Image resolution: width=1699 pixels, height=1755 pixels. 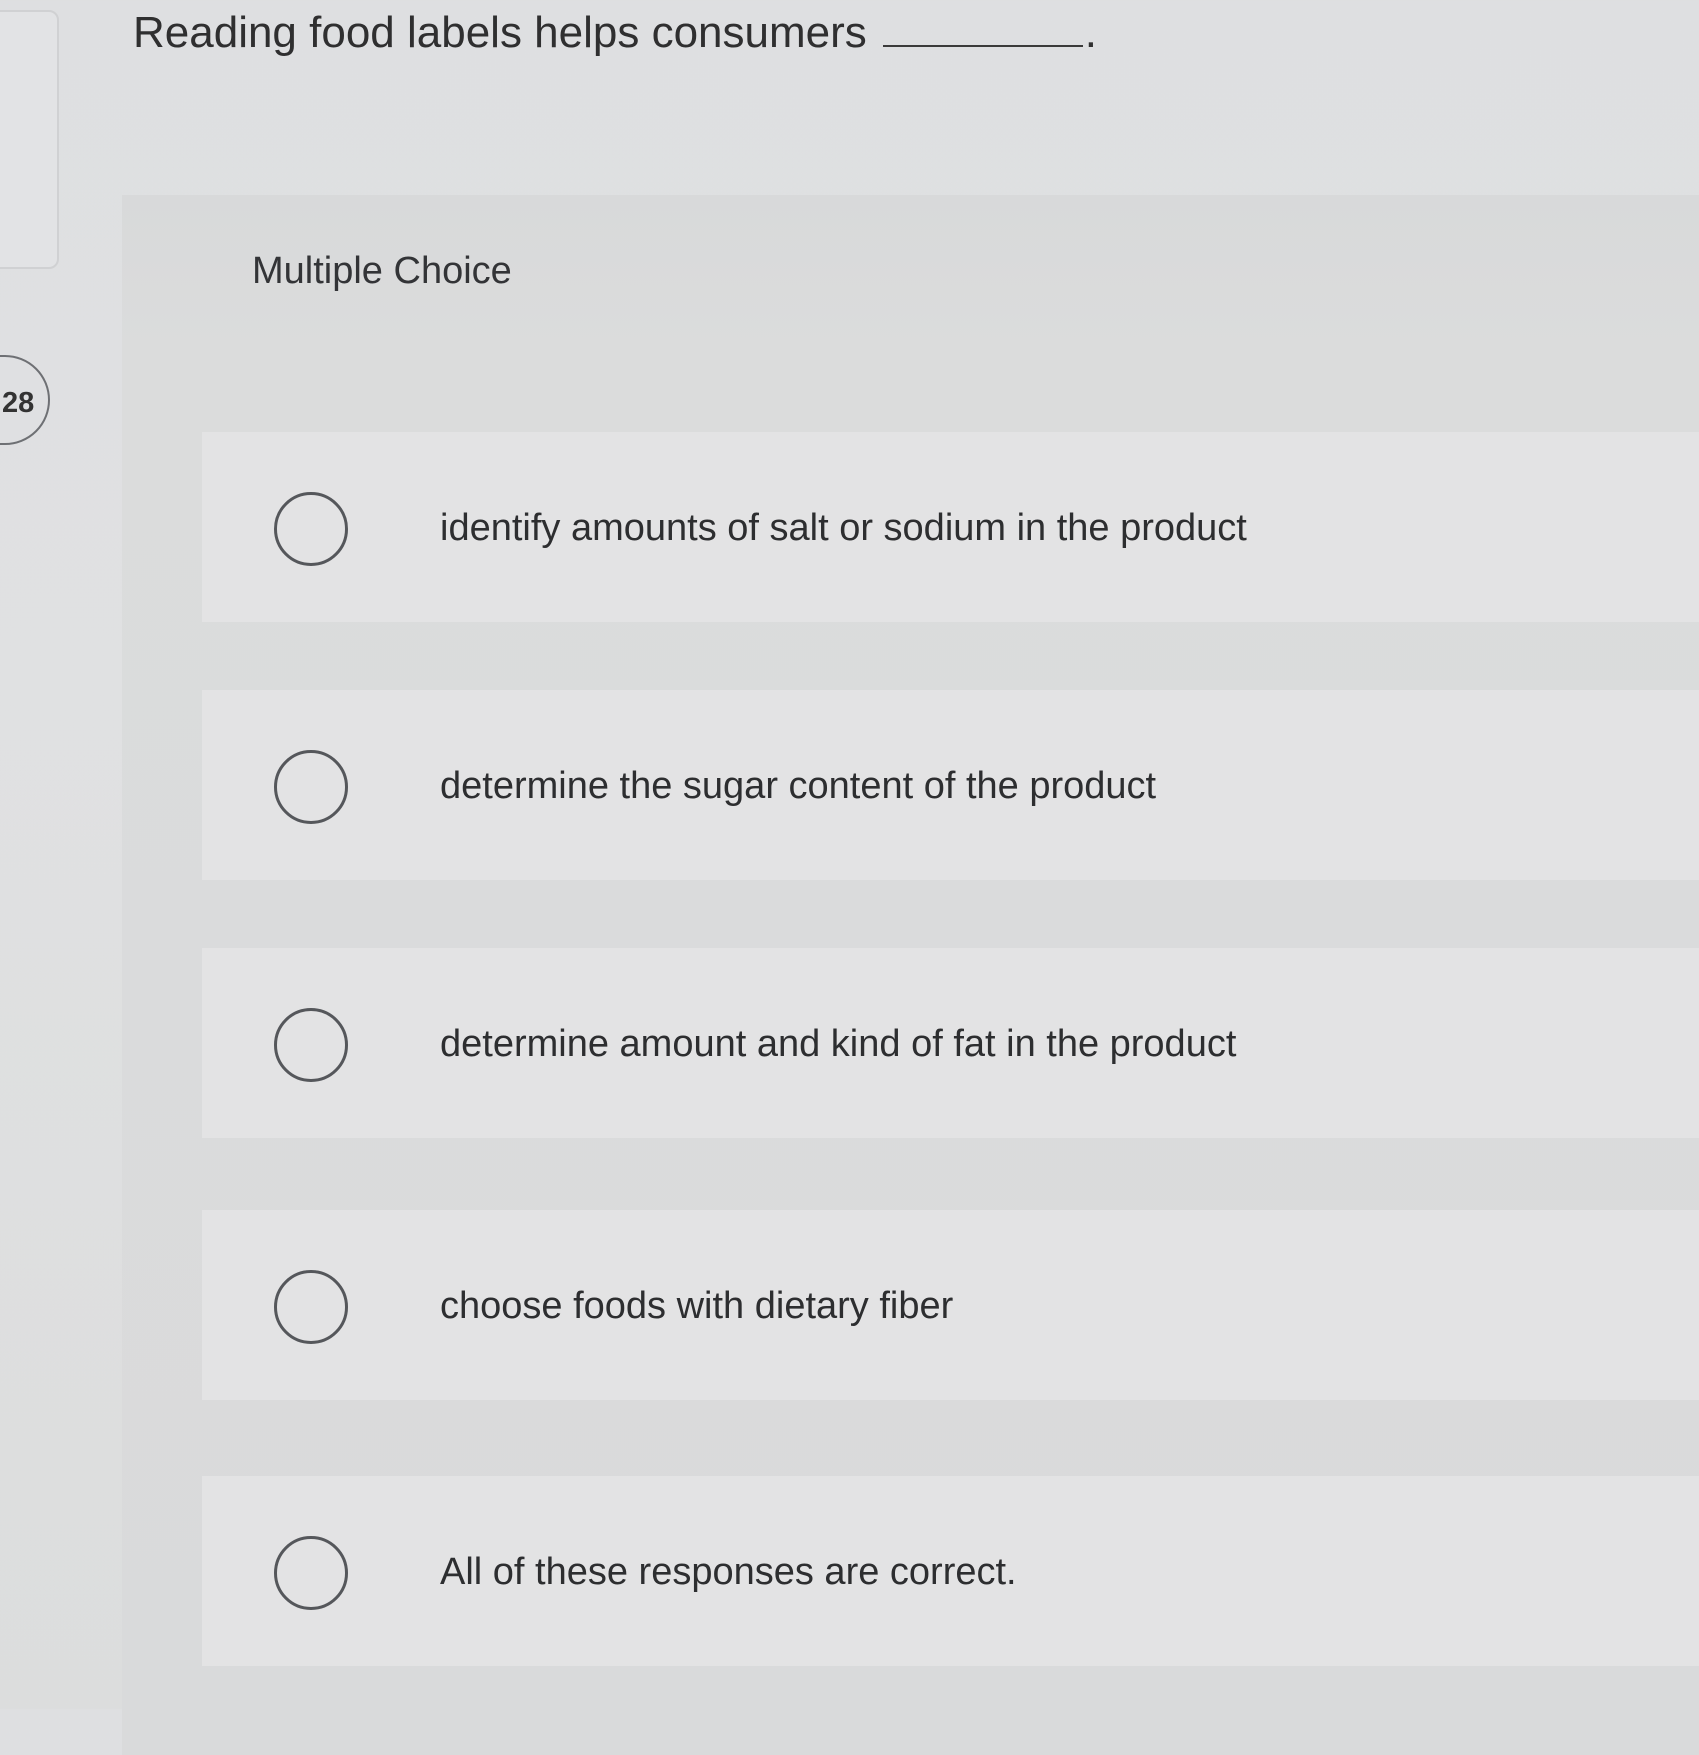 What do you see at coordinates (728, 1572) in the screenshot?
I see `answer-option-label: All of these responses are correct.` at bounding box center [728, 1572].